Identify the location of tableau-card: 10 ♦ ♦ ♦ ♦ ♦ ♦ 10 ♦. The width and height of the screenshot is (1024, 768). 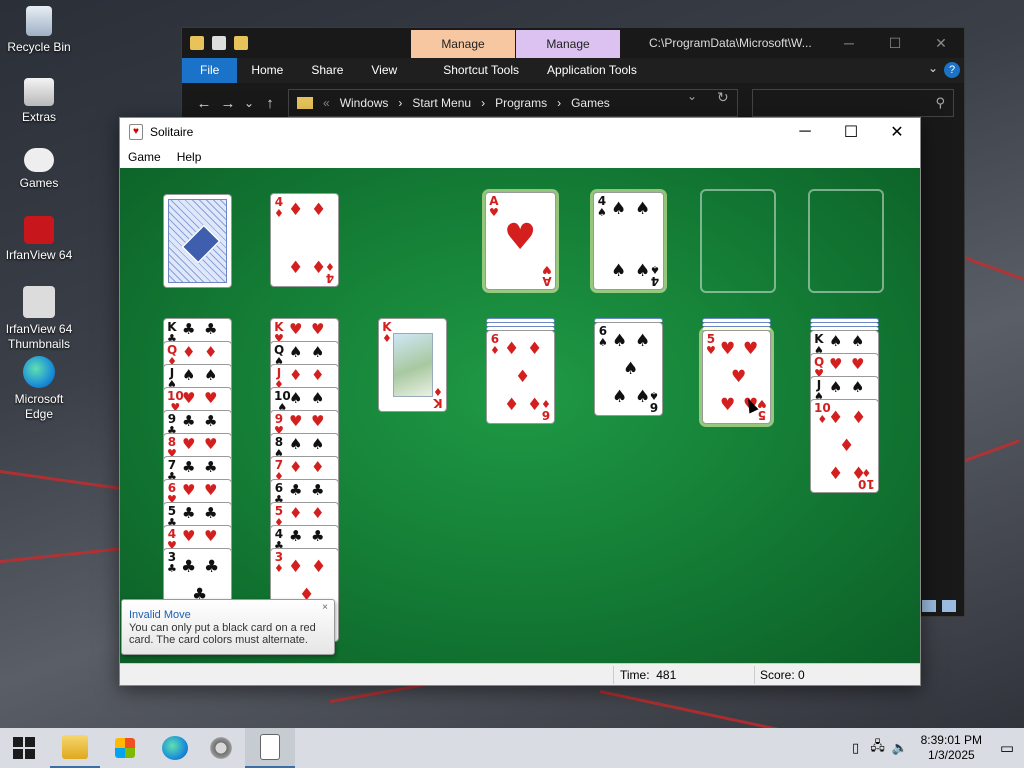
(844, 446).